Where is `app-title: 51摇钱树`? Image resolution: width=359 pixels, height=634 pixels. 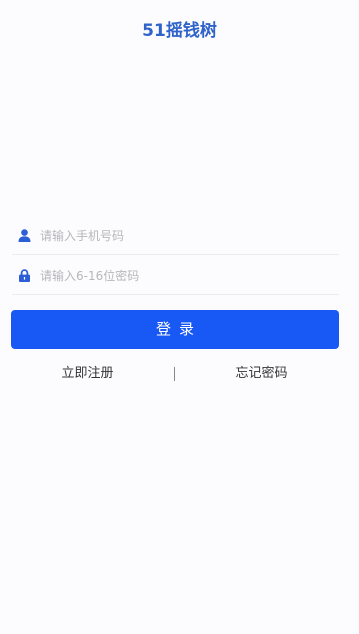
app-title: 51摇钱树 is located at coordinates (179, 31).